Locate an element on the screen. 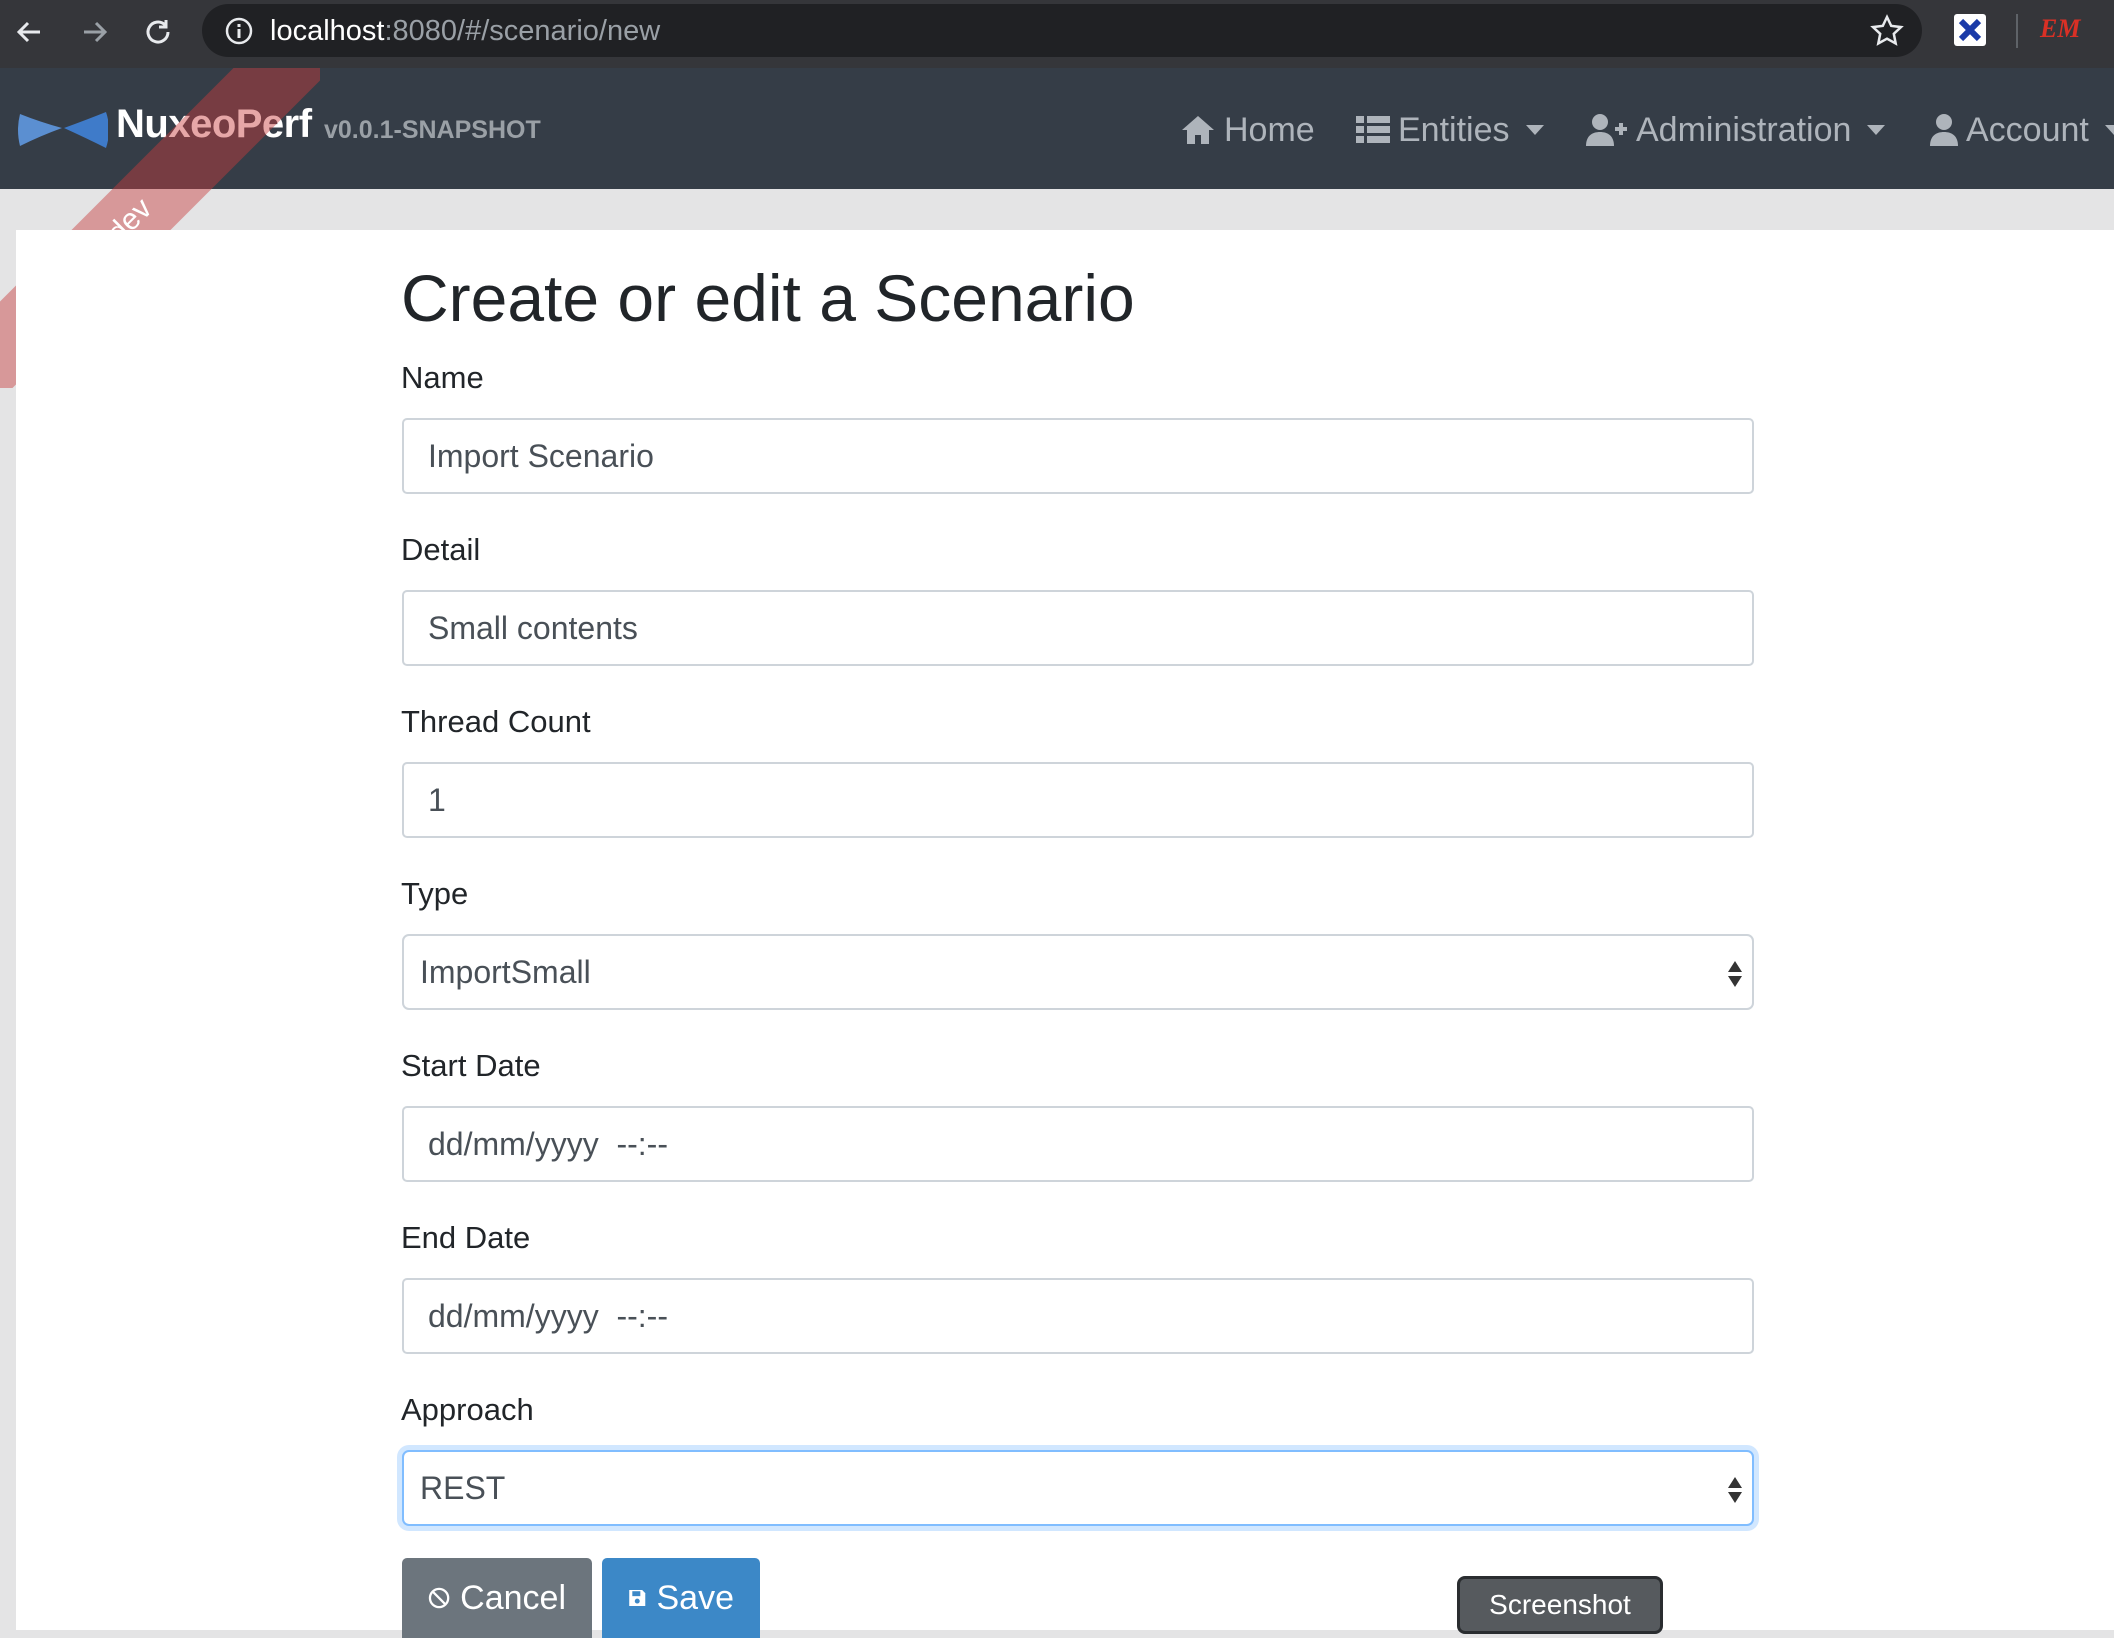 The image size is (2114, 1638). page-title: Create or edit a Scenario is located at coordinates (768, 298).